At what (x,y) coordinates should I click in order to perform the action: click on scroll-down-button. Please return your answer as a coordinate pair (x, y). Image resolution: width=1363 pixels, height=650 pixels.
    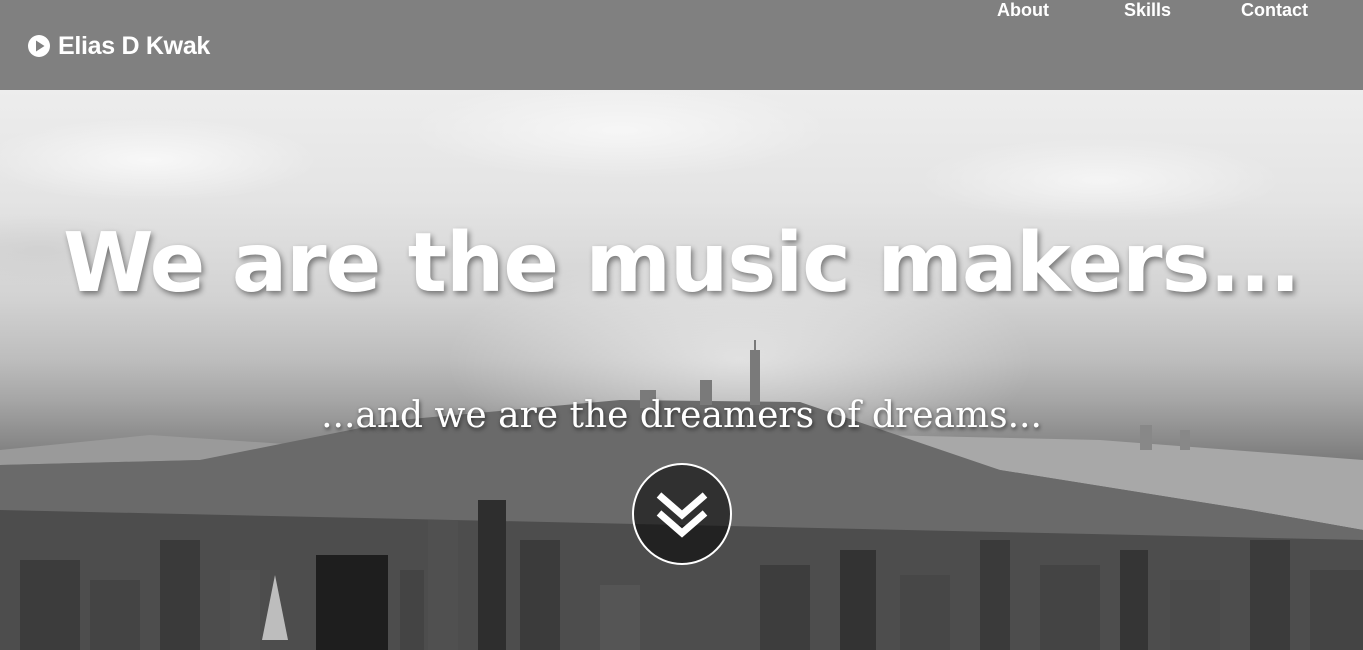
    Looking at the image, I should click on (682, 514).